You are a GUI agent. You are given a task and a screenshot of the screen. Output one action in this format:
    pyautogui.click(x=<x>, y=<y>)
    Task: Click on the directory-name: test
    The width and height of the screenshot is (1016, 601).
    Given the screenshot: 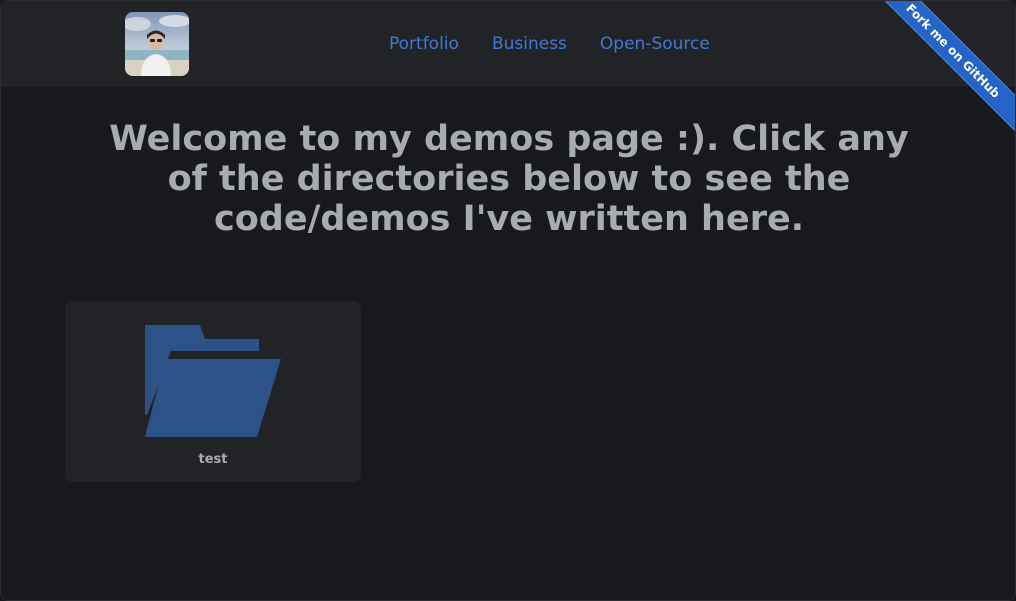 What is the action you would take?
    pyautogui.click(x=213, y=459)
    